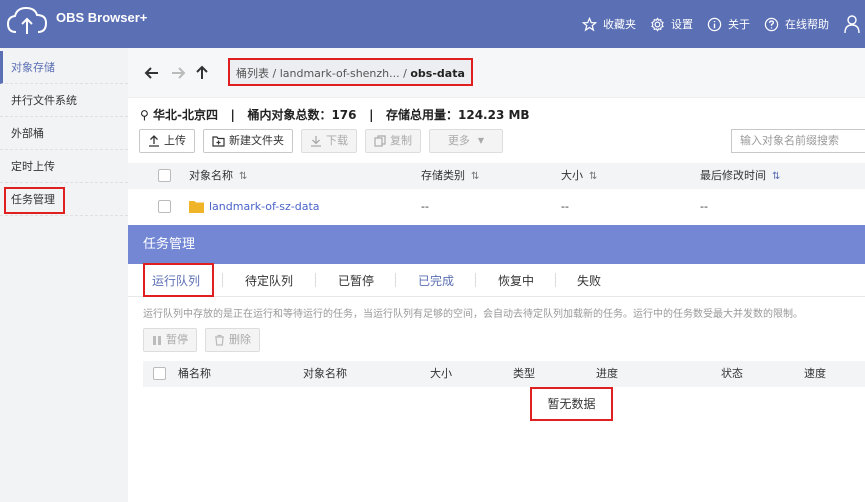 The width and height of the screenshot is (865, 502). What do you see at coordinates (325, 373) in the screenshot?
I see `column-header-object-name: 对象名称` at bounding box center [325, 373].